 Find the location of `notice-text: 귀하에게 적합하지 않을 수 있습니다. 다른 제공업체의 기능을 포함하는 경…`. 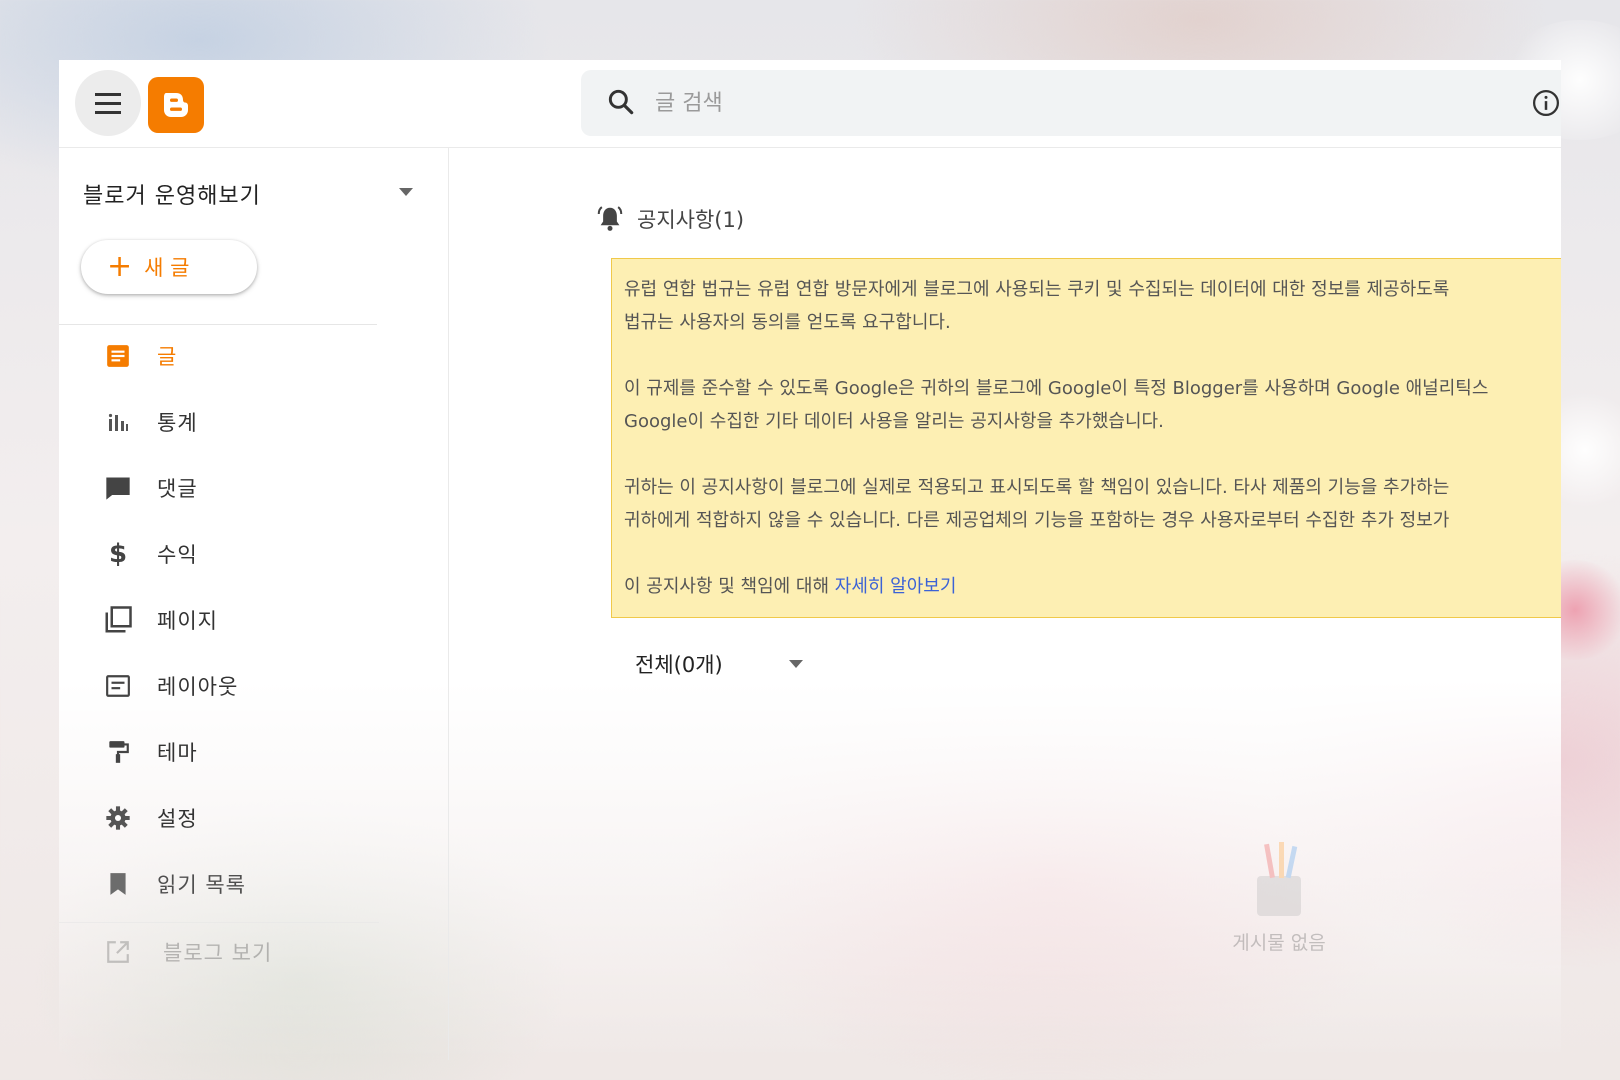

notice-text: 귀하에게 적합하지 않을 수 있습니다. 다른 제공업체의 기능을 포함하는 경… is located at coordinates (1037, 520).